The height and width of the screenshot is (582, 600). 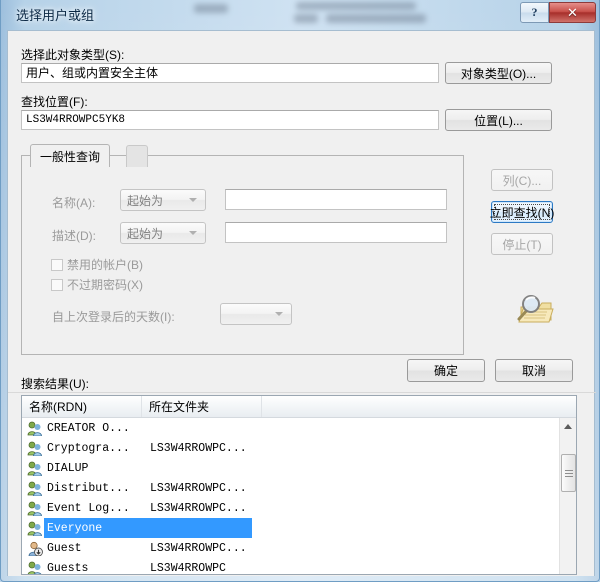 What do you see at coordinates (35, 548) in the screenshot?
I see `user-icon` at bounding box center [35, 548].